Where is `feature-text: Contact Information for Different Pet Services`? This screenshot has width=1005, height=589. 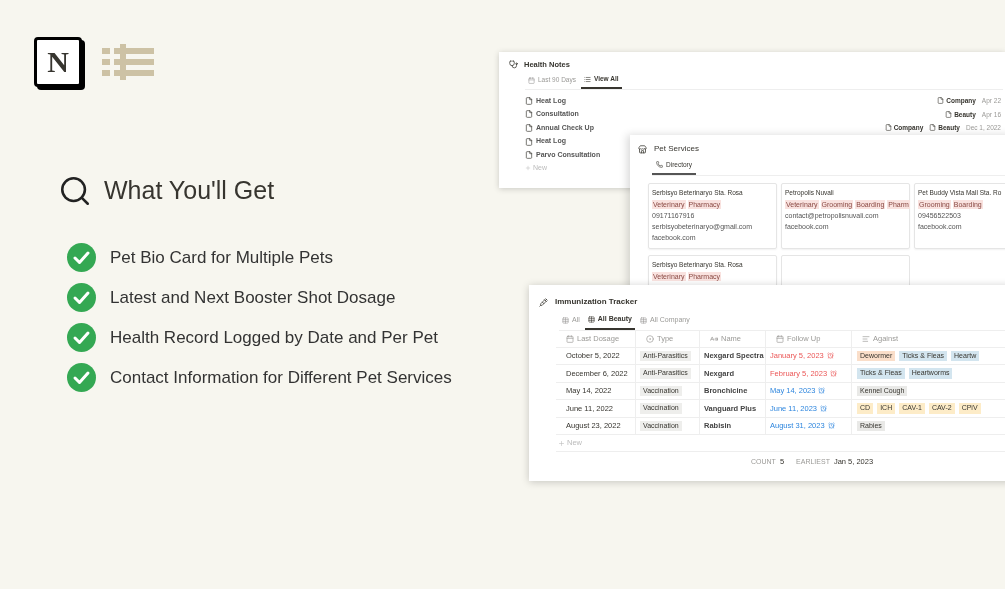
feature-text: Contact Information for Different Pet Services is located at coordinates (281, 377).